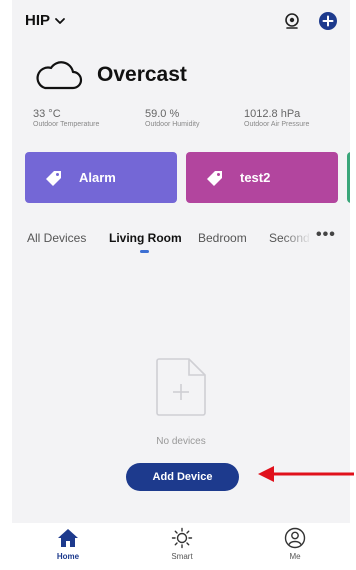  What do you see at coordinates (47, 114) in the screenshot?
I see `stat-value: 33 °C` at bounding box center [47, 114].